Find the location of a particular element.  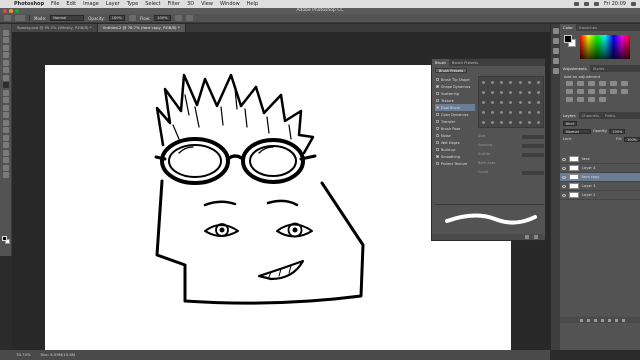

tab-channels: Channels is located at coordinates (591, 115).